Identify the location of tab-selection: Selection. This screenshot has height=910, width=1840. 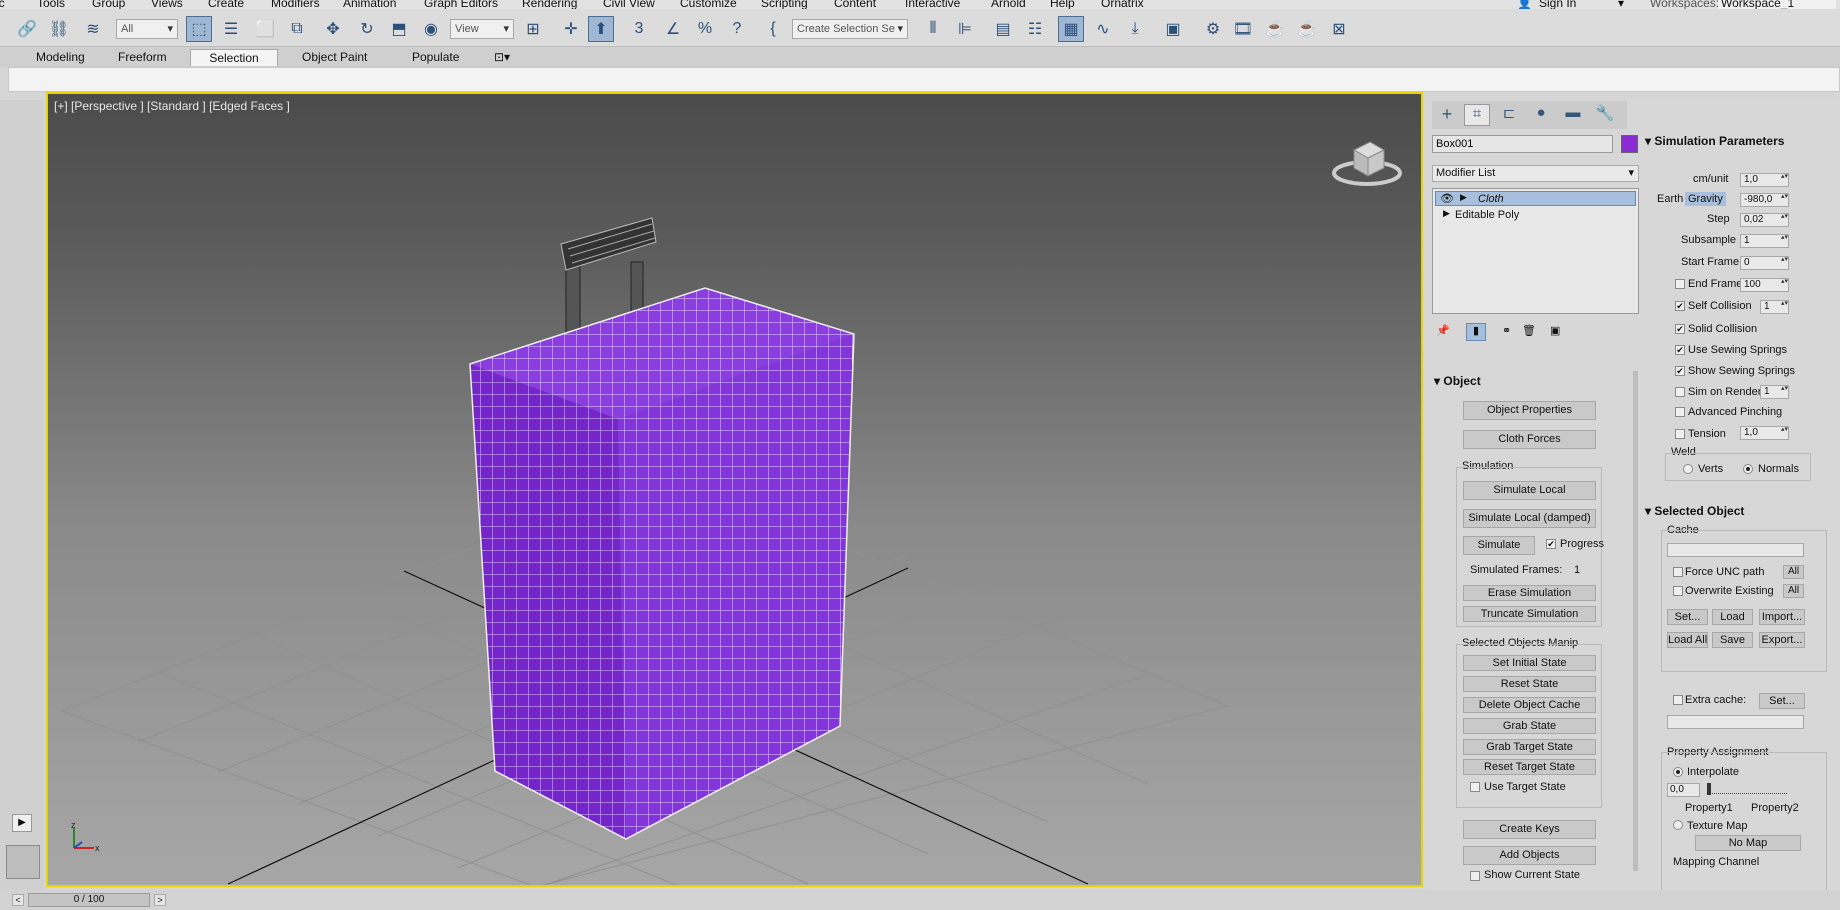
(234, 57).